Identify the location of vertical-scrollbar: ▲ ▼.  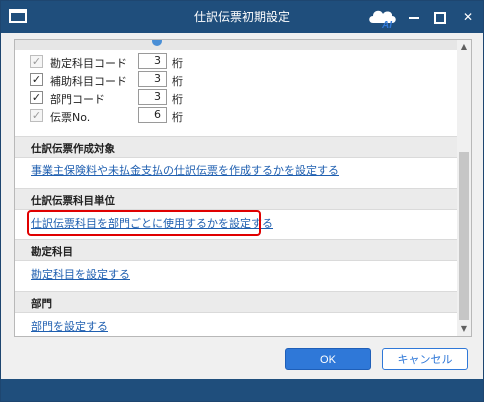
(464, 188).